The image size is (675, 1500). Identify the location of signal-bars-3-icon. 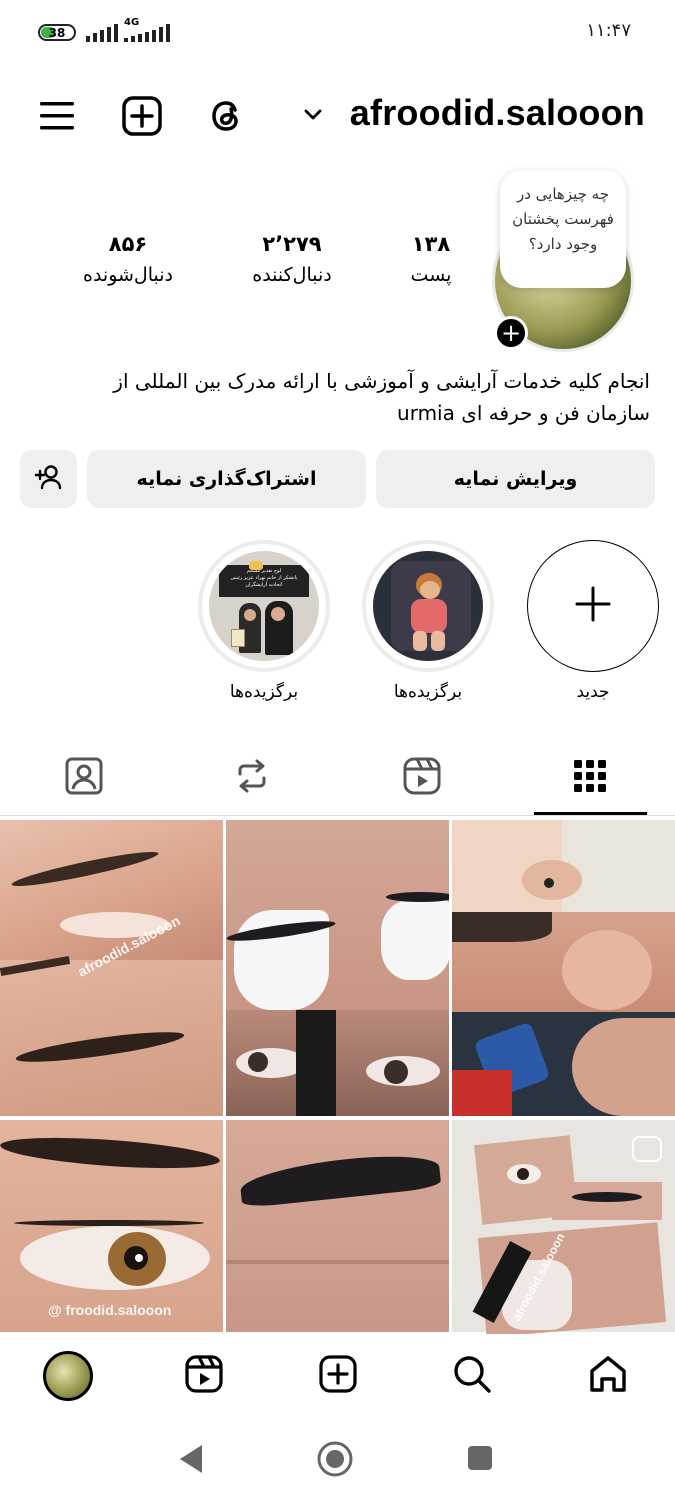
(154, 33).